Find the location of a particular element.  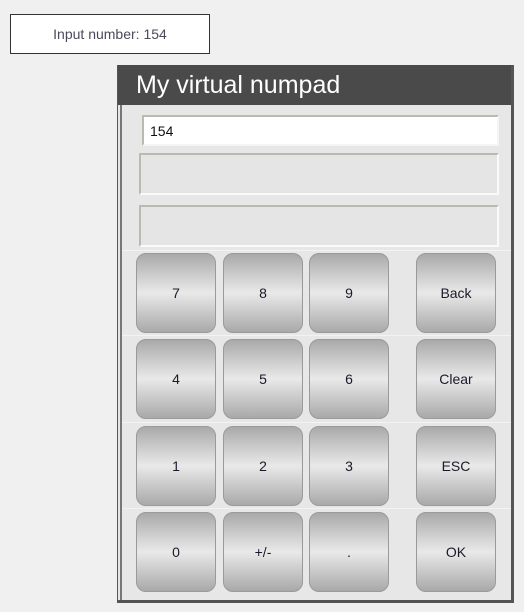

back-button: Back is located at coordinates (456, 293).